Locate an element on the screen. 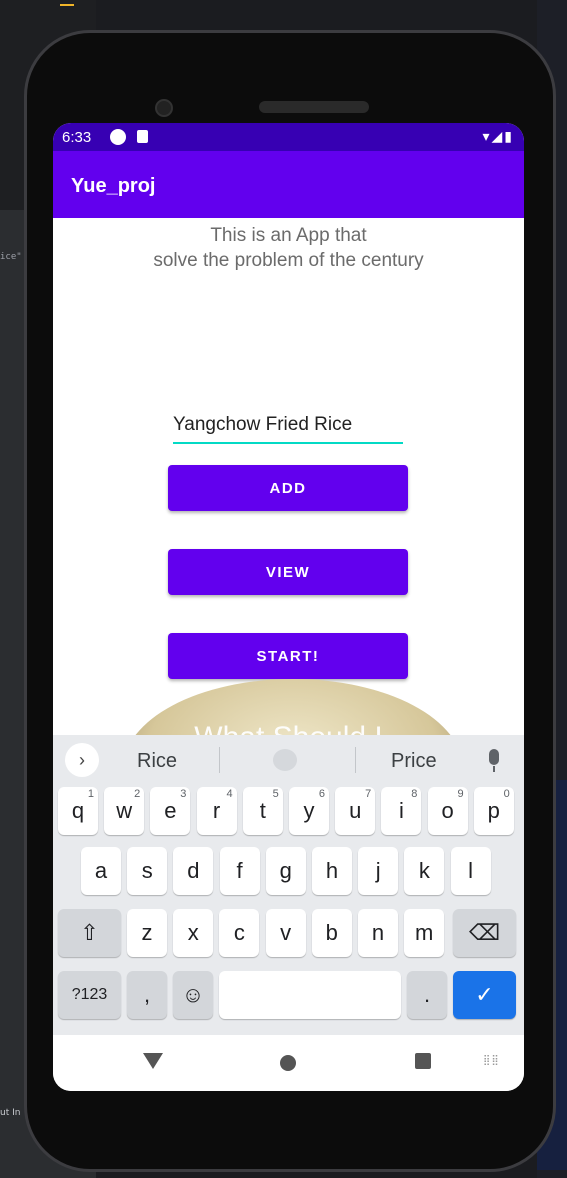  key-r: r4 is located at coordinates (216, 811).